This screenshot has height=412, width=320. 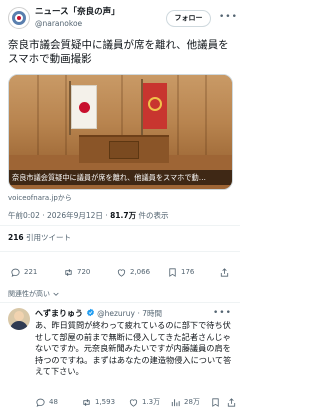 What do you see at coordinates (46, 402) in the screenshot?
I see `reply-reply-button: 48` at bounding box center [46, 402].